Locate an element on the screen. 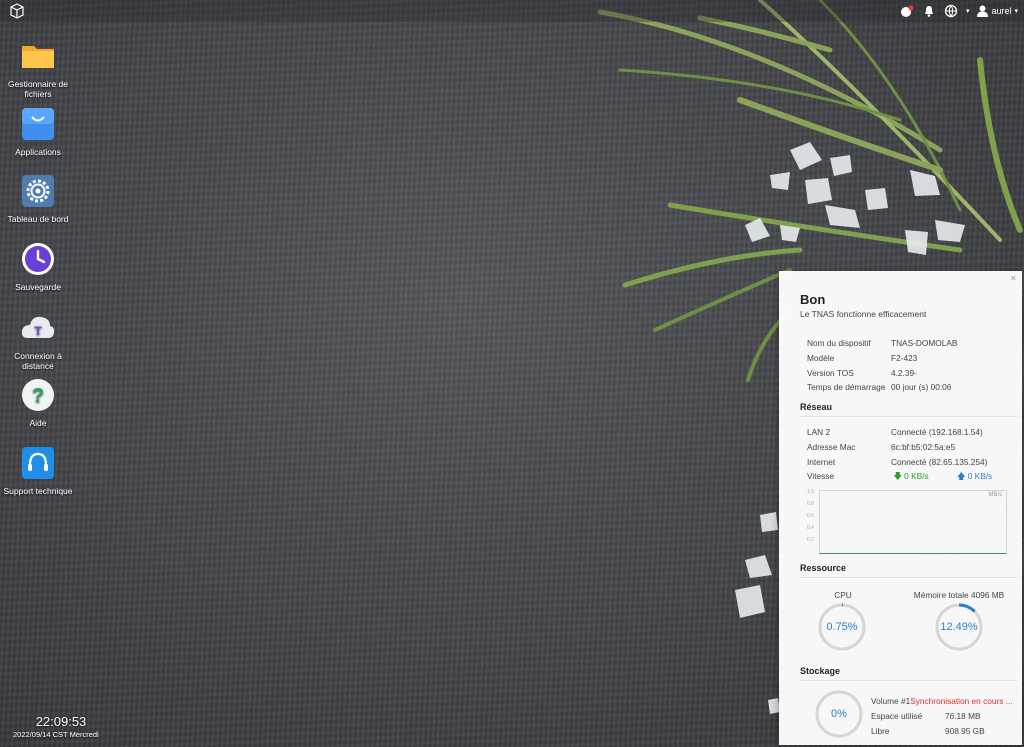 This screenshot has width=1024, height=747. info-row: Version TOS 4.2.39- is located at coordinates (862, 373).